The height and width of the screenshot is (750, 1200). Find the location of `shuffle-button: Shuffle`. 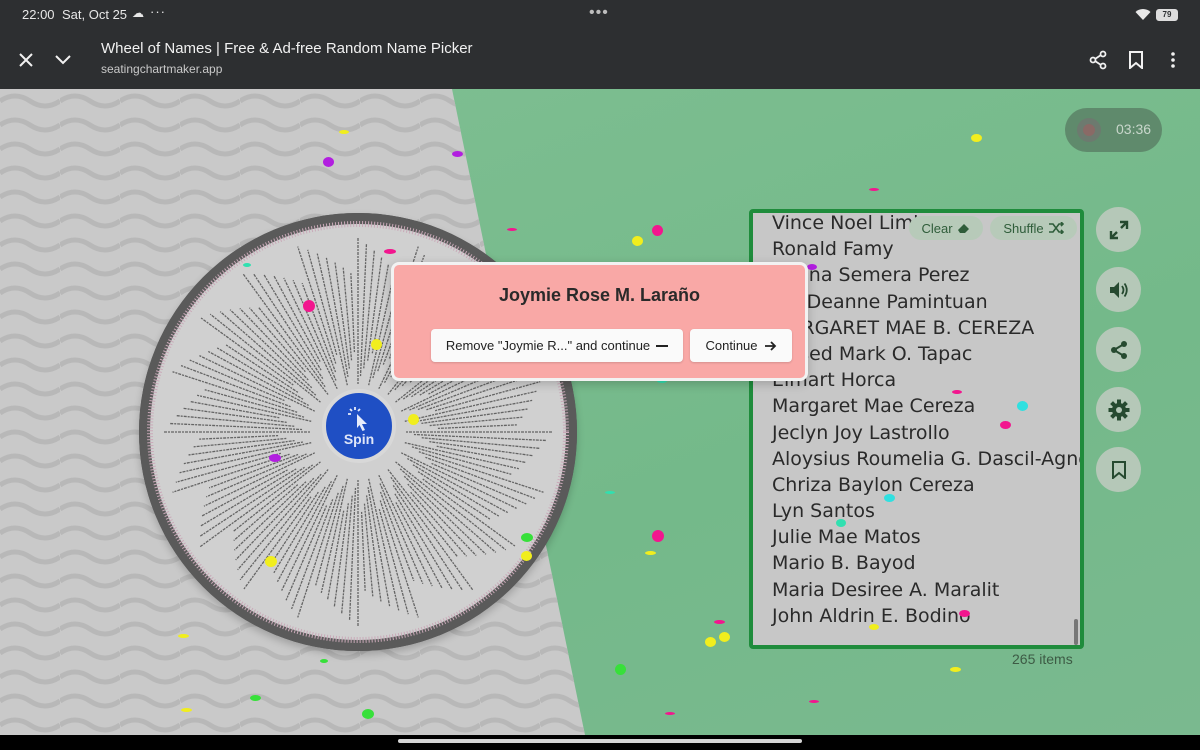

shuffle-button: Shuffle is located at coordinates (1033, 228).